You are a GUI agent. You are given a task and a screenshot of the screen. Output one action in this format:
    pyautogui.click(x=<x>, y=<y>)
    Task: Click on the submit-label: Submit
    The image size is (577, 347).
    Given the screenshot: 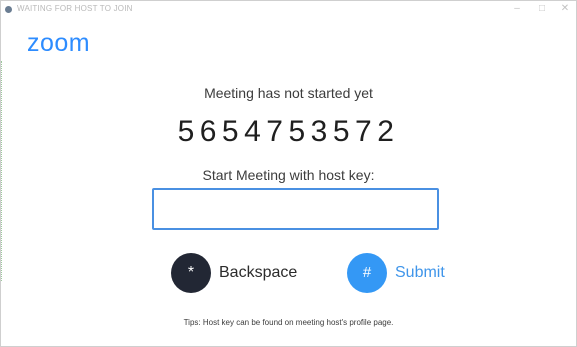 What is the action you would take?
    pyautogui.click(x=420, y=273)
    